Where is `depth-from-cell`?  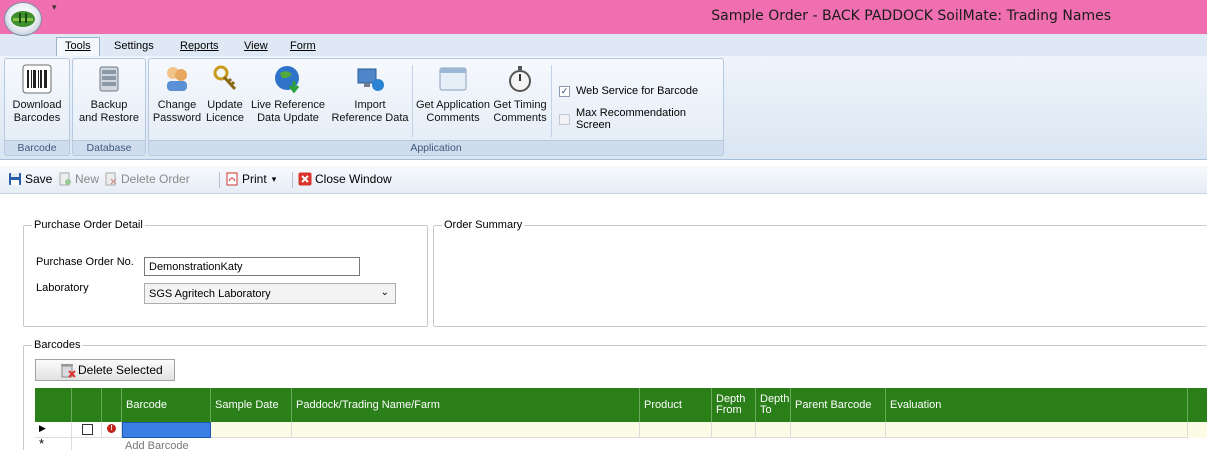 depth-from-cell is located at coordinates (734, 430).